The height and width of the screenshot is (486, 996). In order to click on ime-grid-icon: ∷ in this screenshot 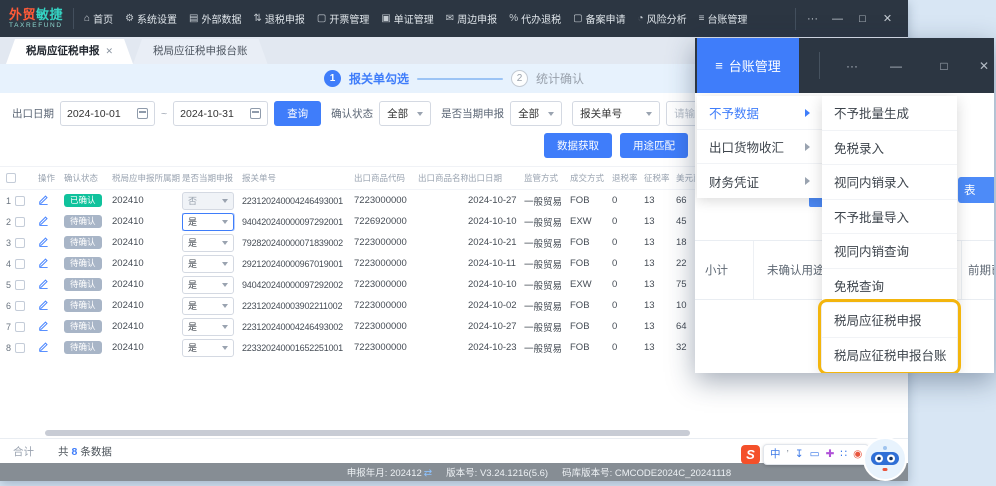, I will do `click(843, 454)`.